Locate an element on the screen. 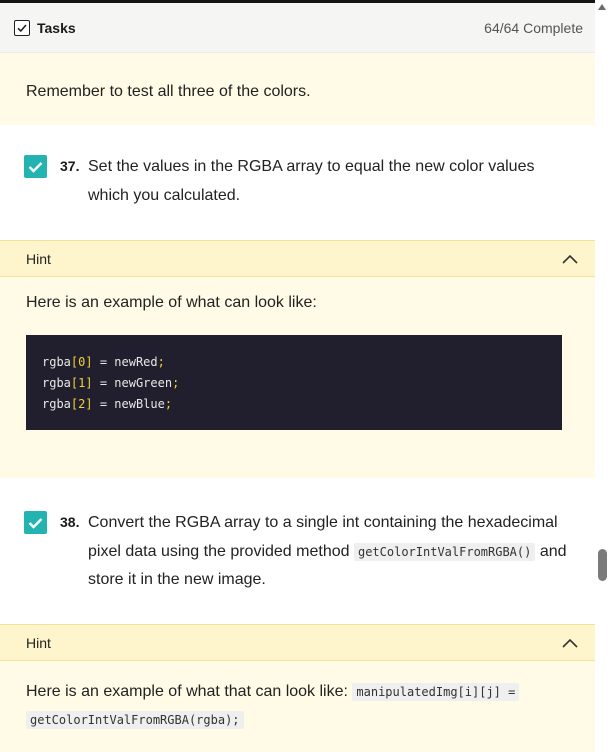 This screenshot has height=752, width=610. method-code: getColorIntValFromRGBA() is located at coordinates (444, 551).